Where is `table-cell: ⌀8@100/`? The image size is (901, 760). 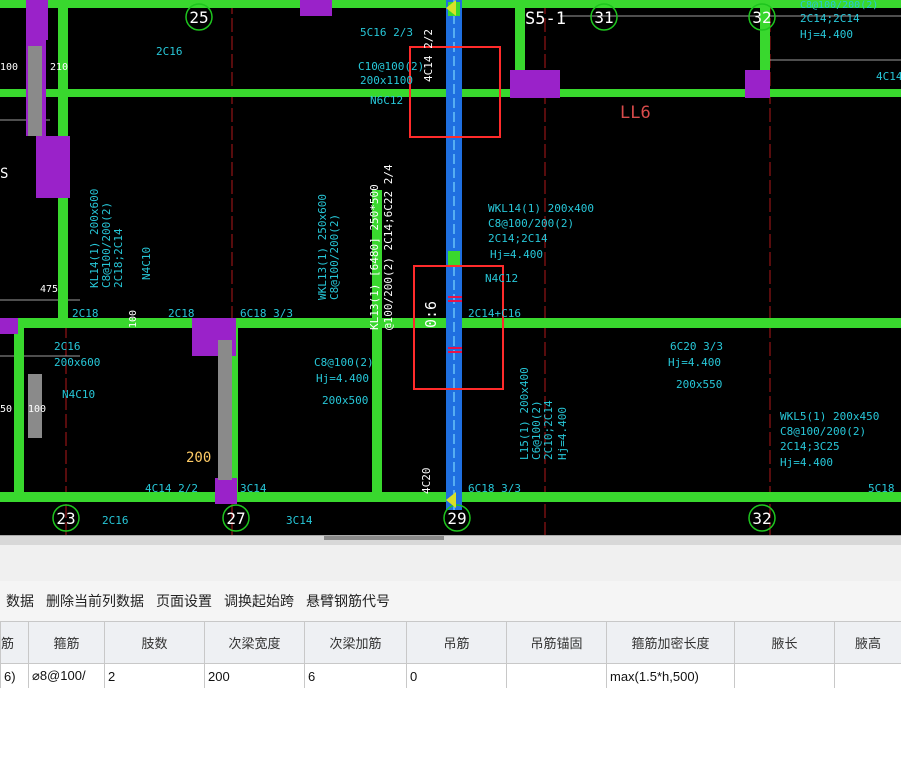
table-cell: ⌀8@100/ is located at coordinates (66, 676).